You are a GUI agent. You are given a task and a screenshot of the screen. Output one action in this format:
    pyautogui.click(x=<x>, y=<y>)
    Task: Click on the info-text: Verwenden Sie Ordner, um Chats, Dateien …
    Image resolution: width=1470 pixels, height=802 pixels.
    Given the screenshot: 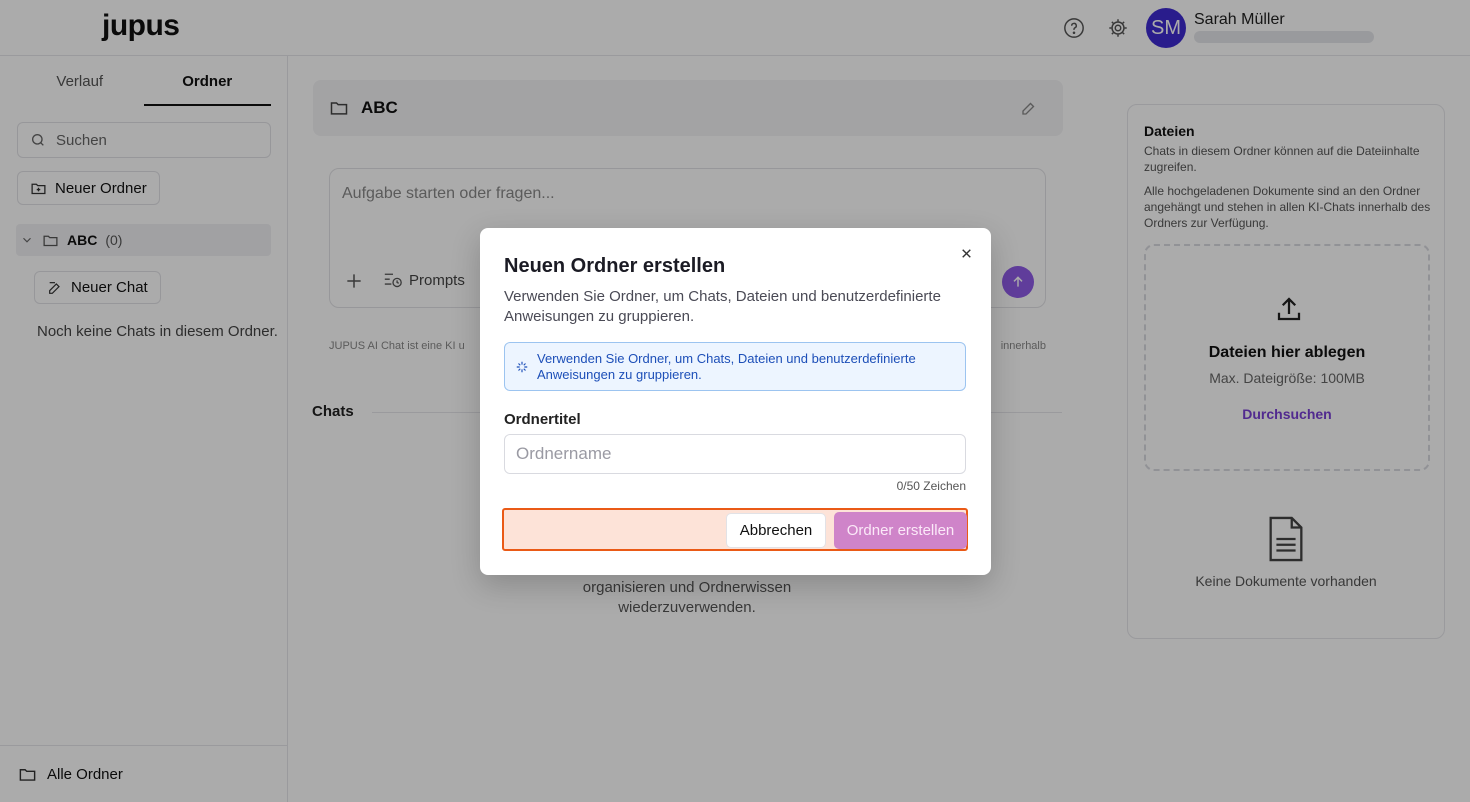 What is the action you would take?
    pyautogui.click(x=726, y=366)
    